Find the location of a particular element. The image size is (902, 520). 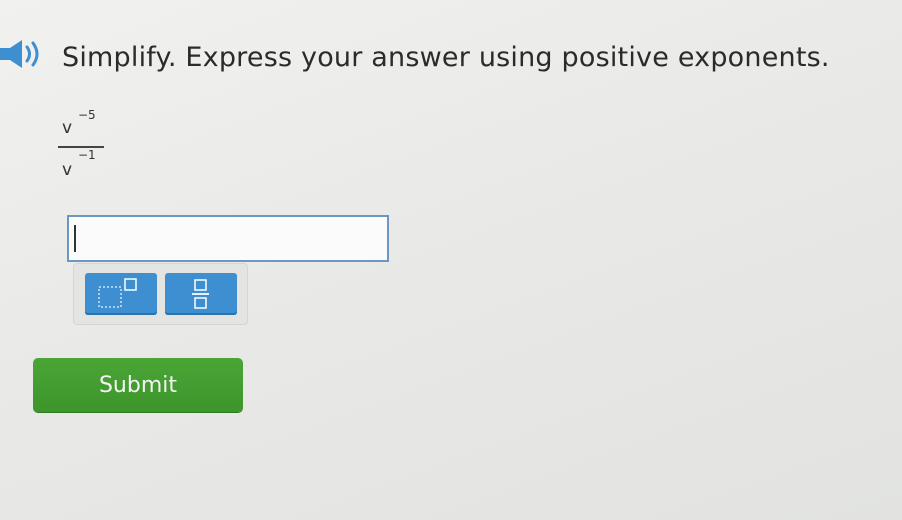

speaker-icon is located at coordinates (23, 54).